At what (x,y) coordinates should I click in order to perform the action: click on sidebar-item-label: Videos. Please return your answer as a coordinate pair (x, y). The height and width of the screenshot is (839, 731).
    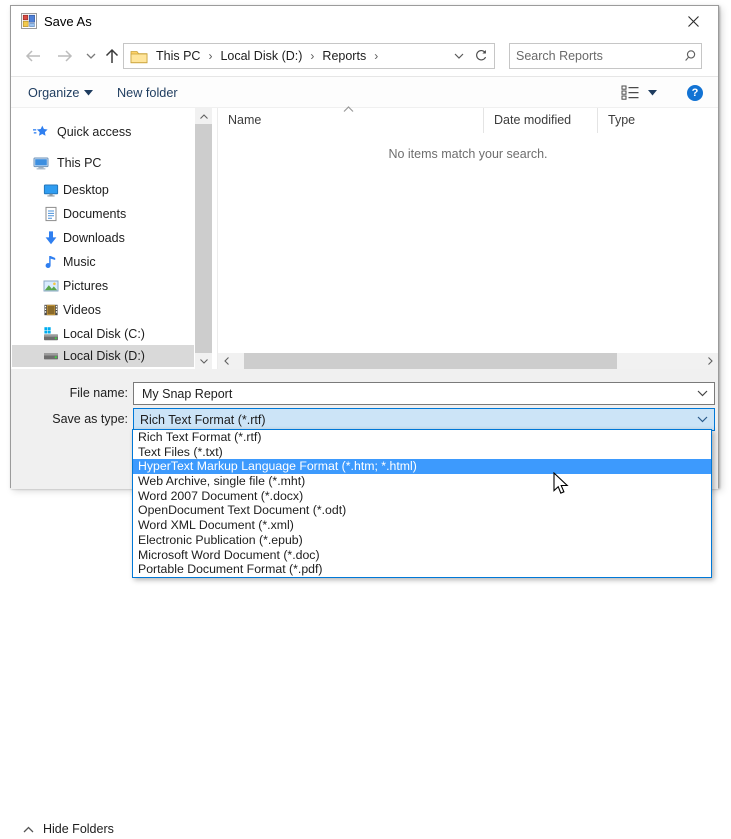
    Looking at the image, I should click on (82, 310).